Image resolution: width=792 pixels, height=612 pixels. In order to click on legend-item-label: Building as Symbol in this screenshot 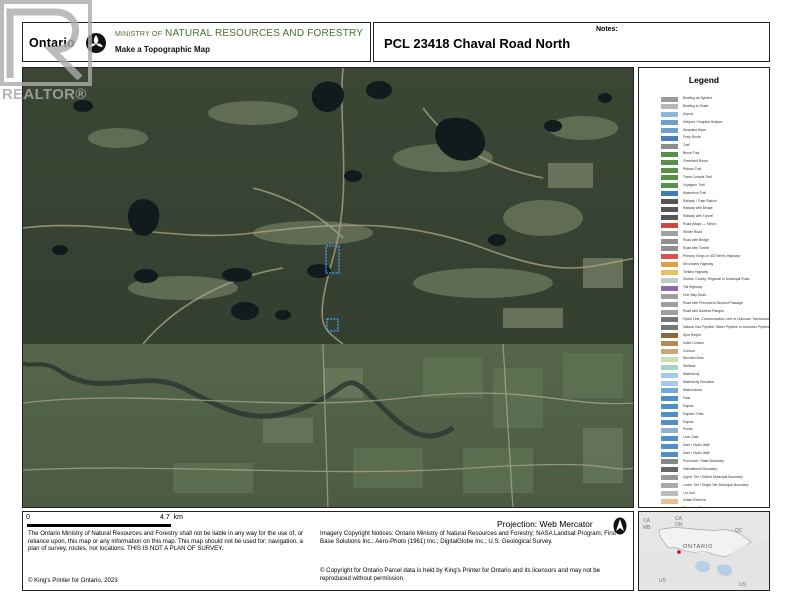, I will do `click(697, 98)`.